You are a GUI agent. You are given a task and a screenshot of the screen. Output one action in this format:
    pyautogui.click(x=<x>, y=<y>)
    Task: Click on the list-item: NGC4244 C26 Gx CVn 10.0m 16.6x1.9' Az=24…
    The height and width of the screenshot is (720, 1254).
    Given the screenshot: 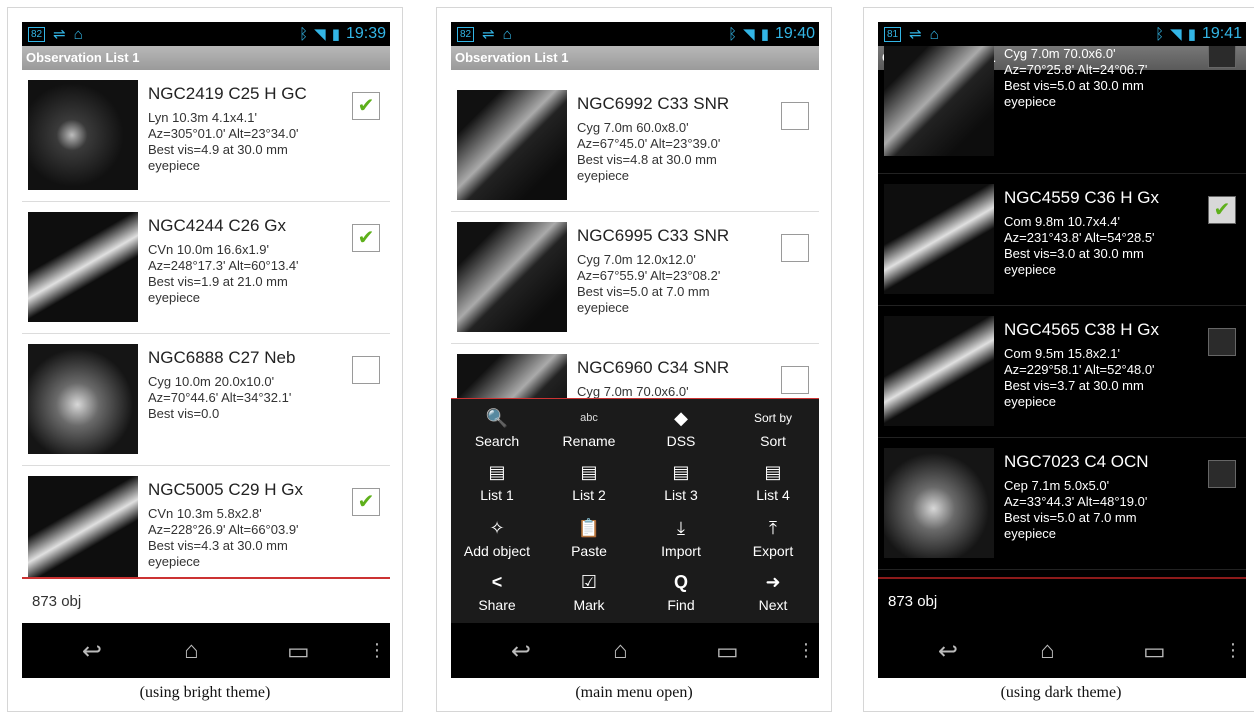 What is the action you would take?
    pyautogui.click(x=206, y=268)
    